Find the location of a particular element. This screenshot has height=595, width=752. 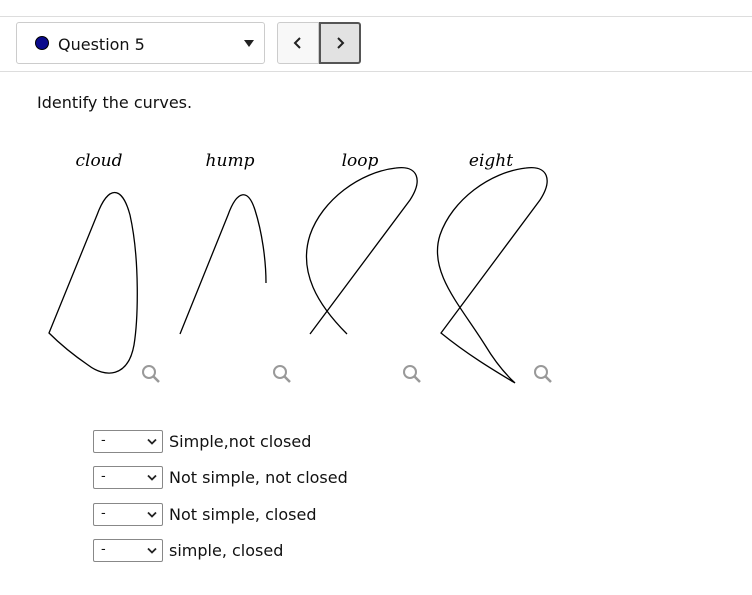

figure-label-loop: loop is located at coordinates (360, 161).